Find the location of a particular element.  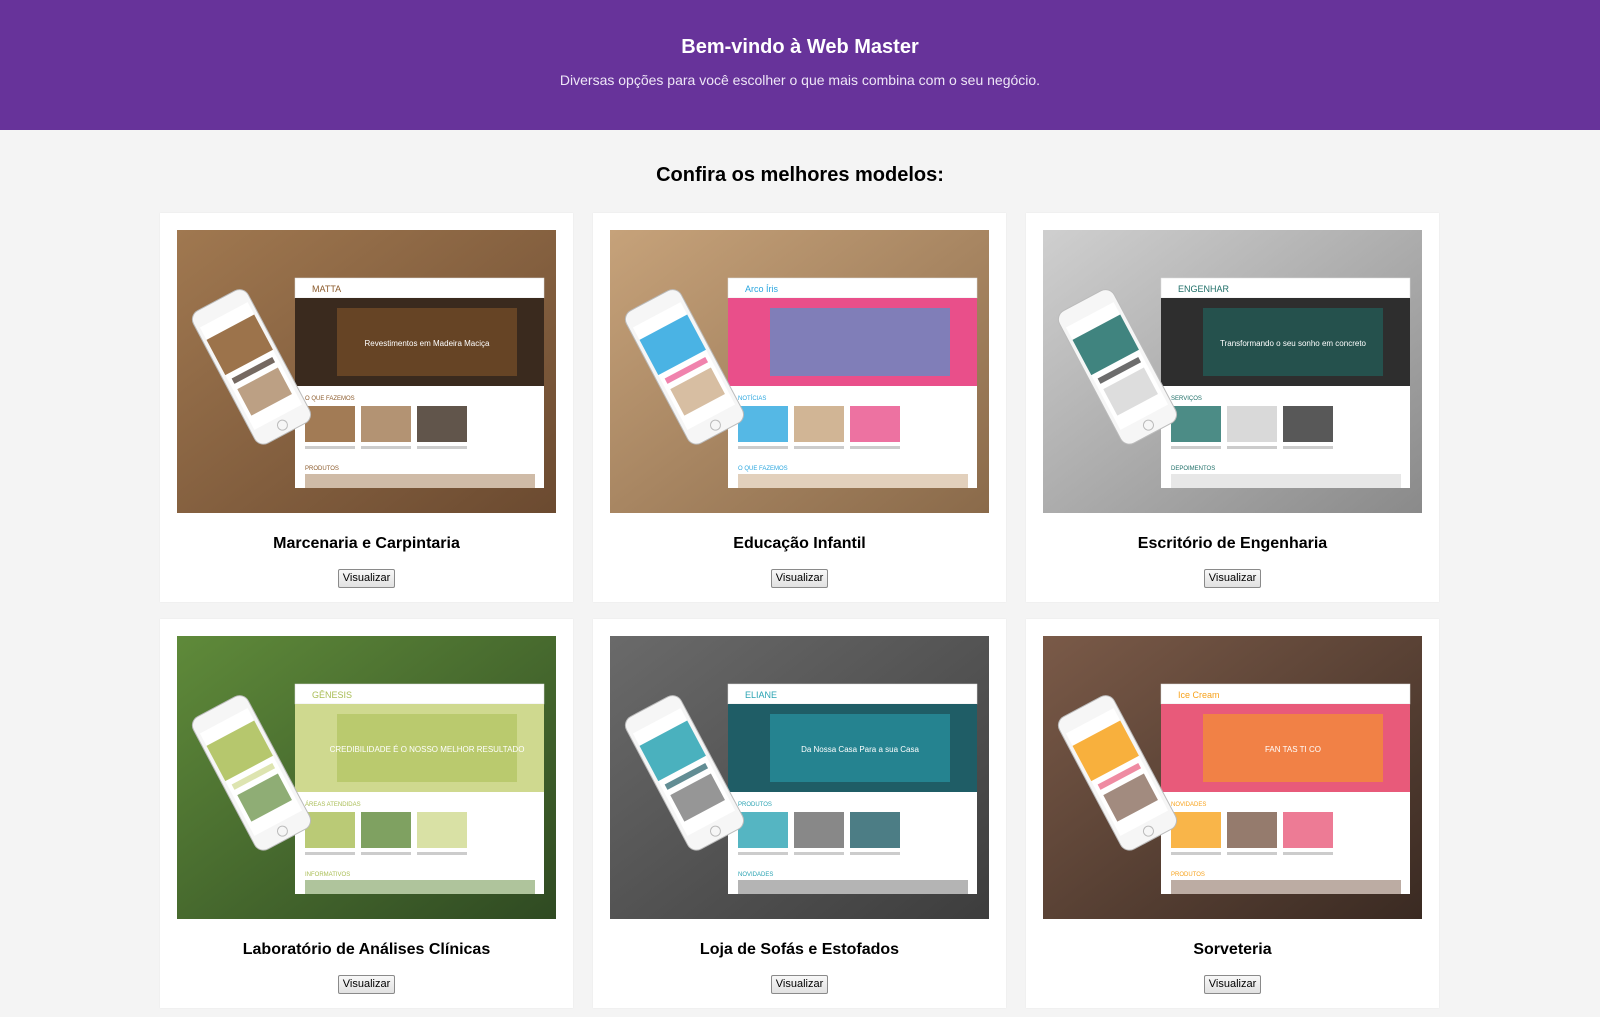

preview-headline-text: FAN TAS TI CO is located at coordinates (1293, 749).